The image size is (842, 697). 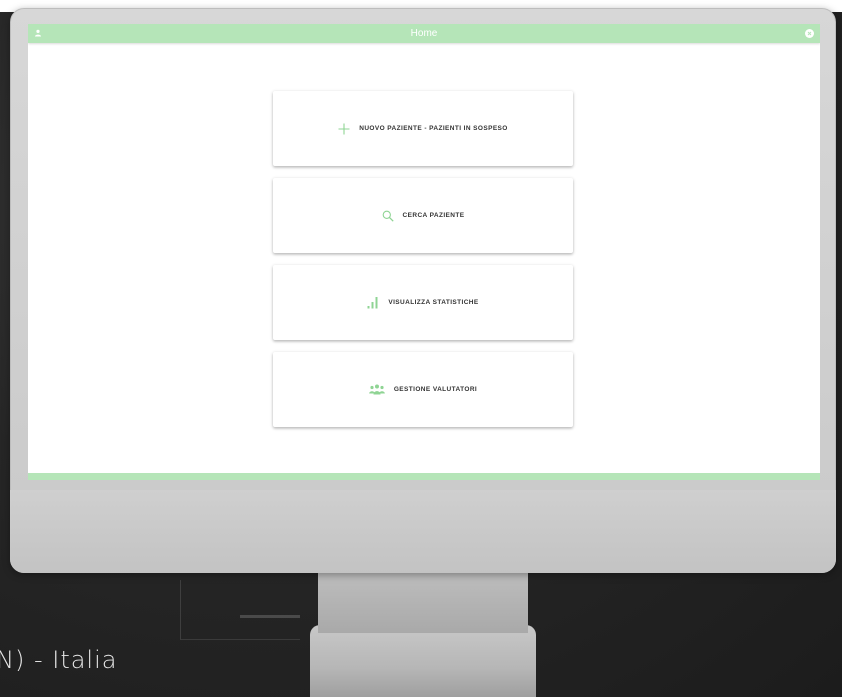 What do you see at coordinates (38, 33) in the screenshot?
I see `user-icon` at bounding box center [38, 33].